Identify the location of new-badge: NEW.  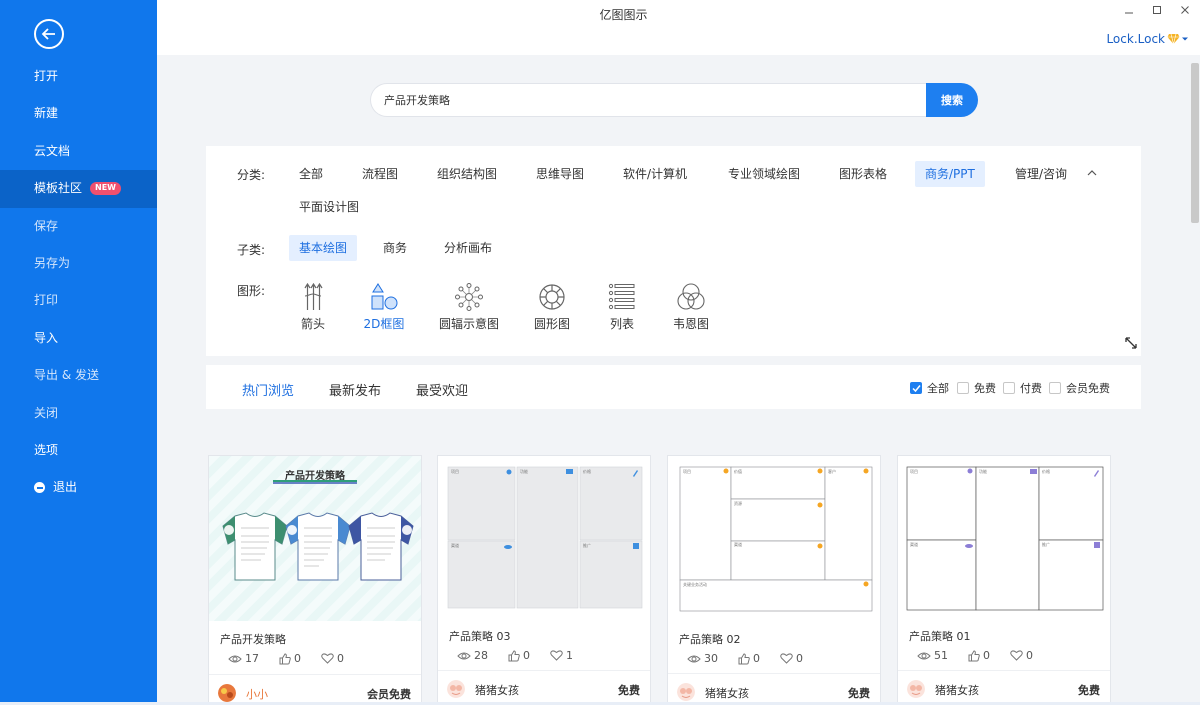
(105, 189).